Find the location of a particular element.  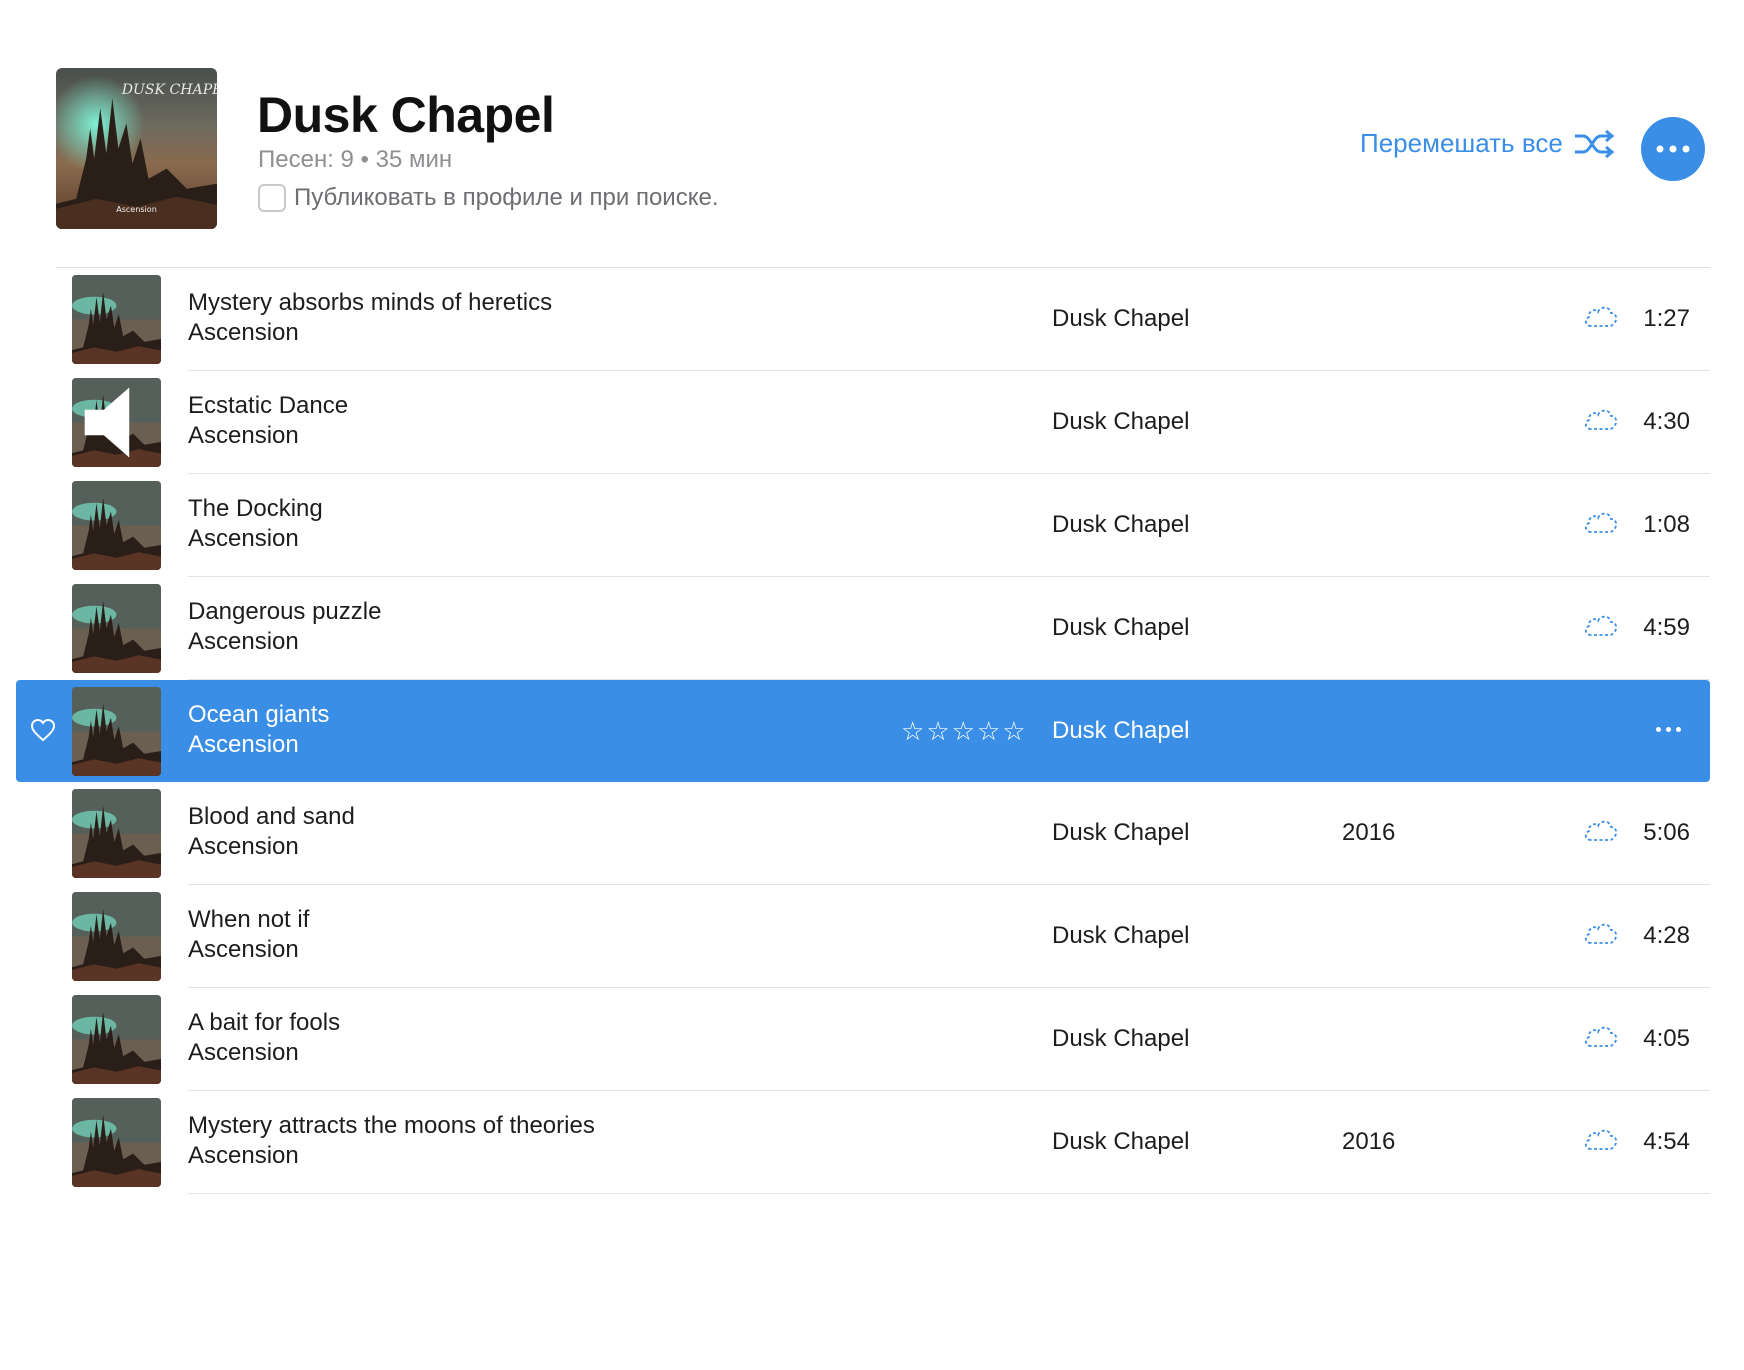

track-duration: 4:30 is located at coordinates (1666, 421).